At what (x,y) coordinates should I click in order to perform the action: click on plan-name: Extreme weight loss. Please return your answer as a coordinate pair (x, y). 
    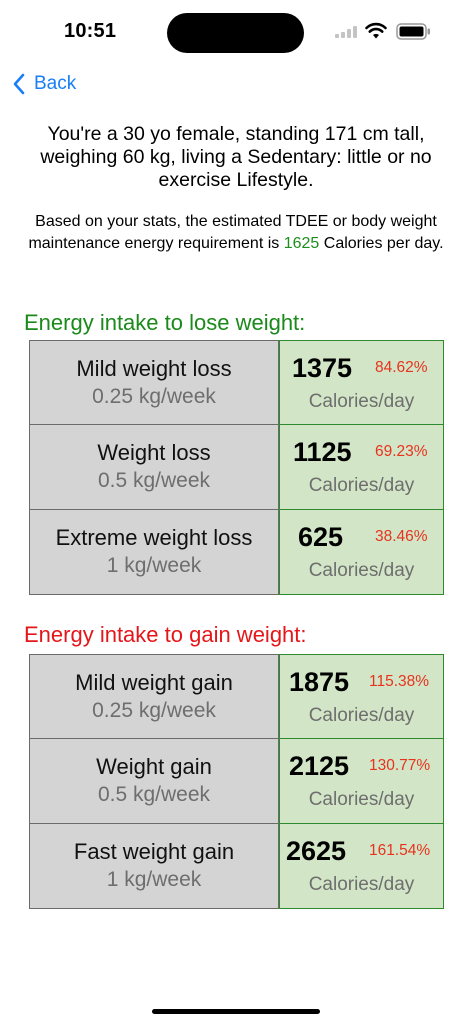
    Looking at the image, I should click on (154, 537).